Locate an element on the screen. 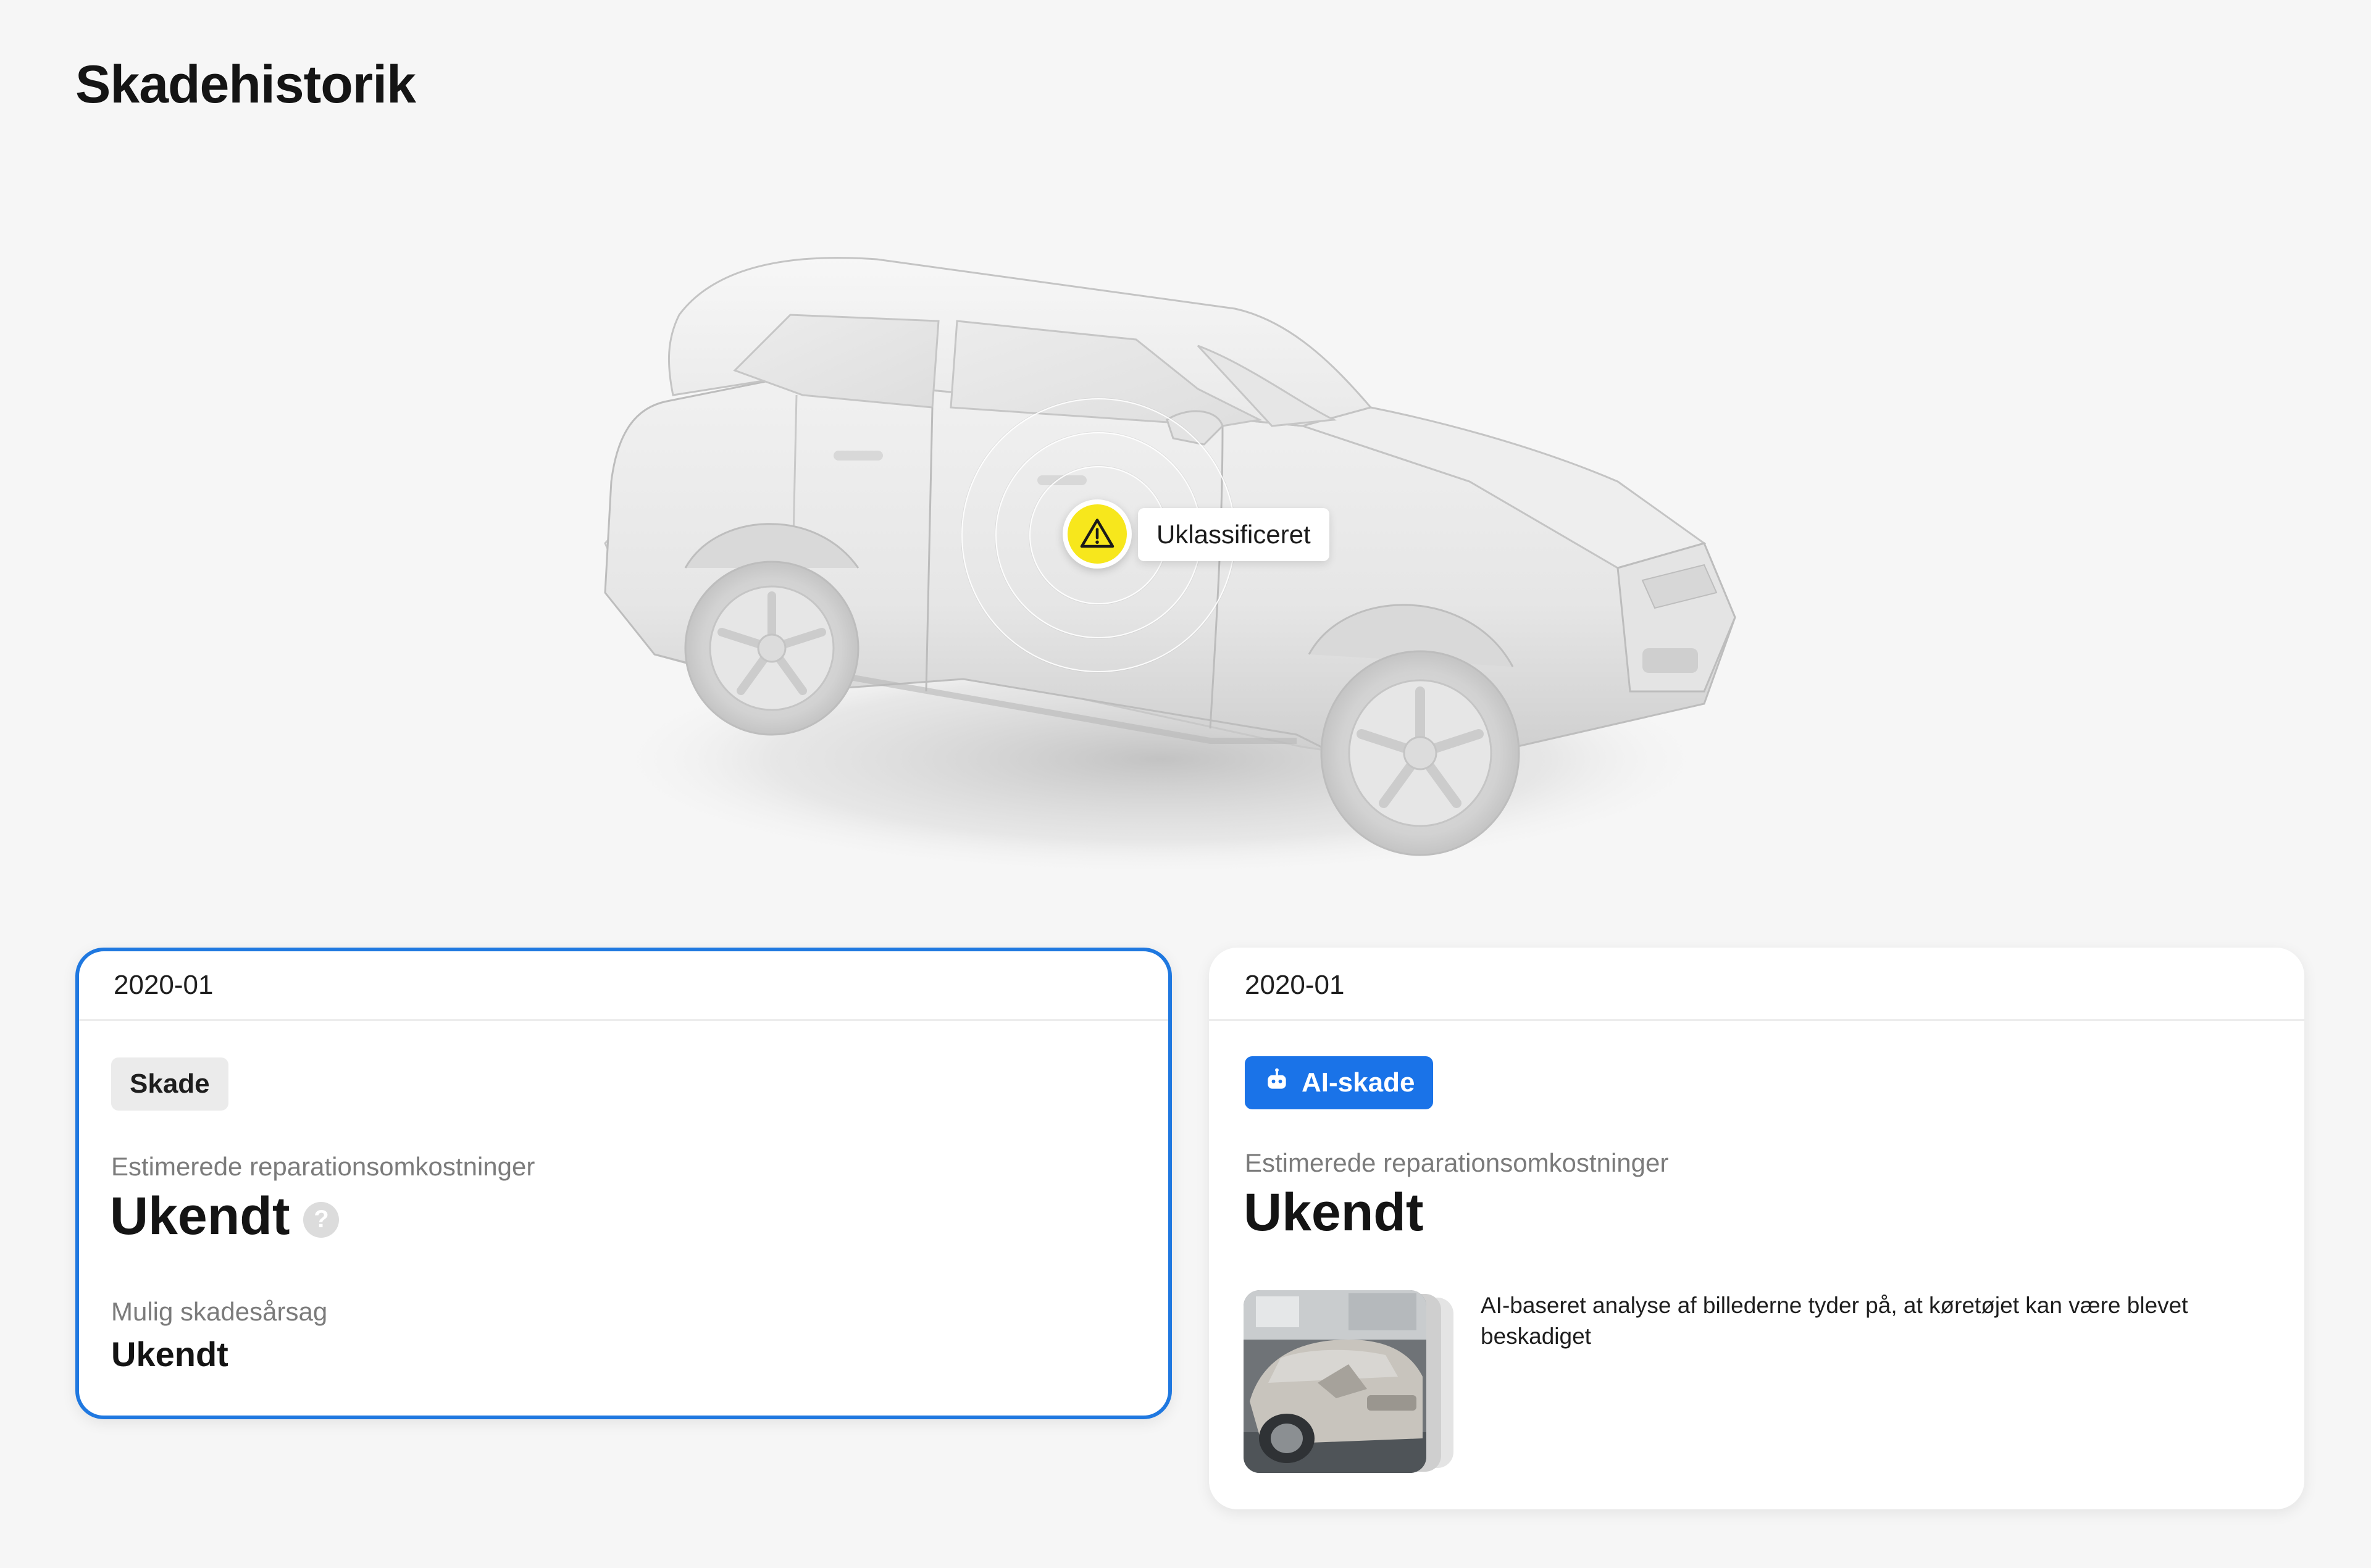 This screenshot has height=1568, width=2371. cause-value: Ukendt is located at coordinates (169, 1354).